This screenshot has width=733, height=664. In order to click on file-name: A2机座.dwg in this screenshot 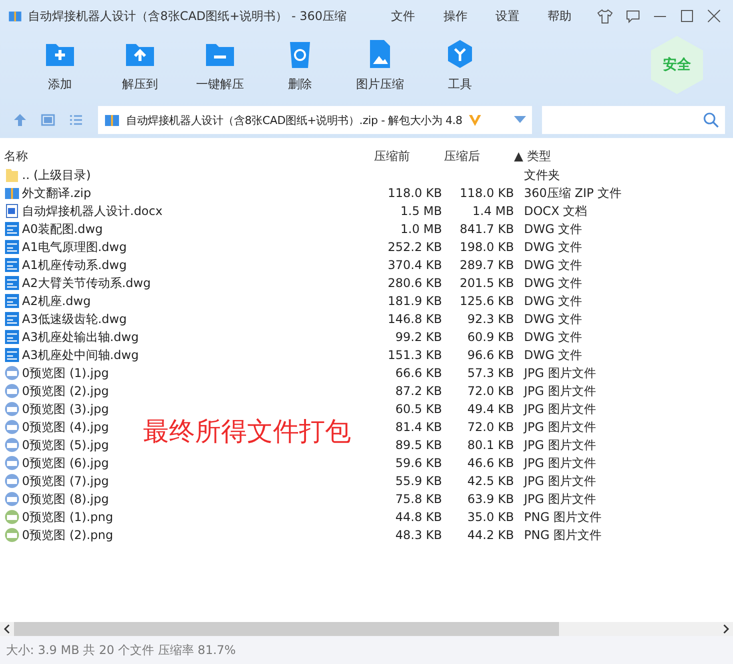, I will do `click(56, 301)`.